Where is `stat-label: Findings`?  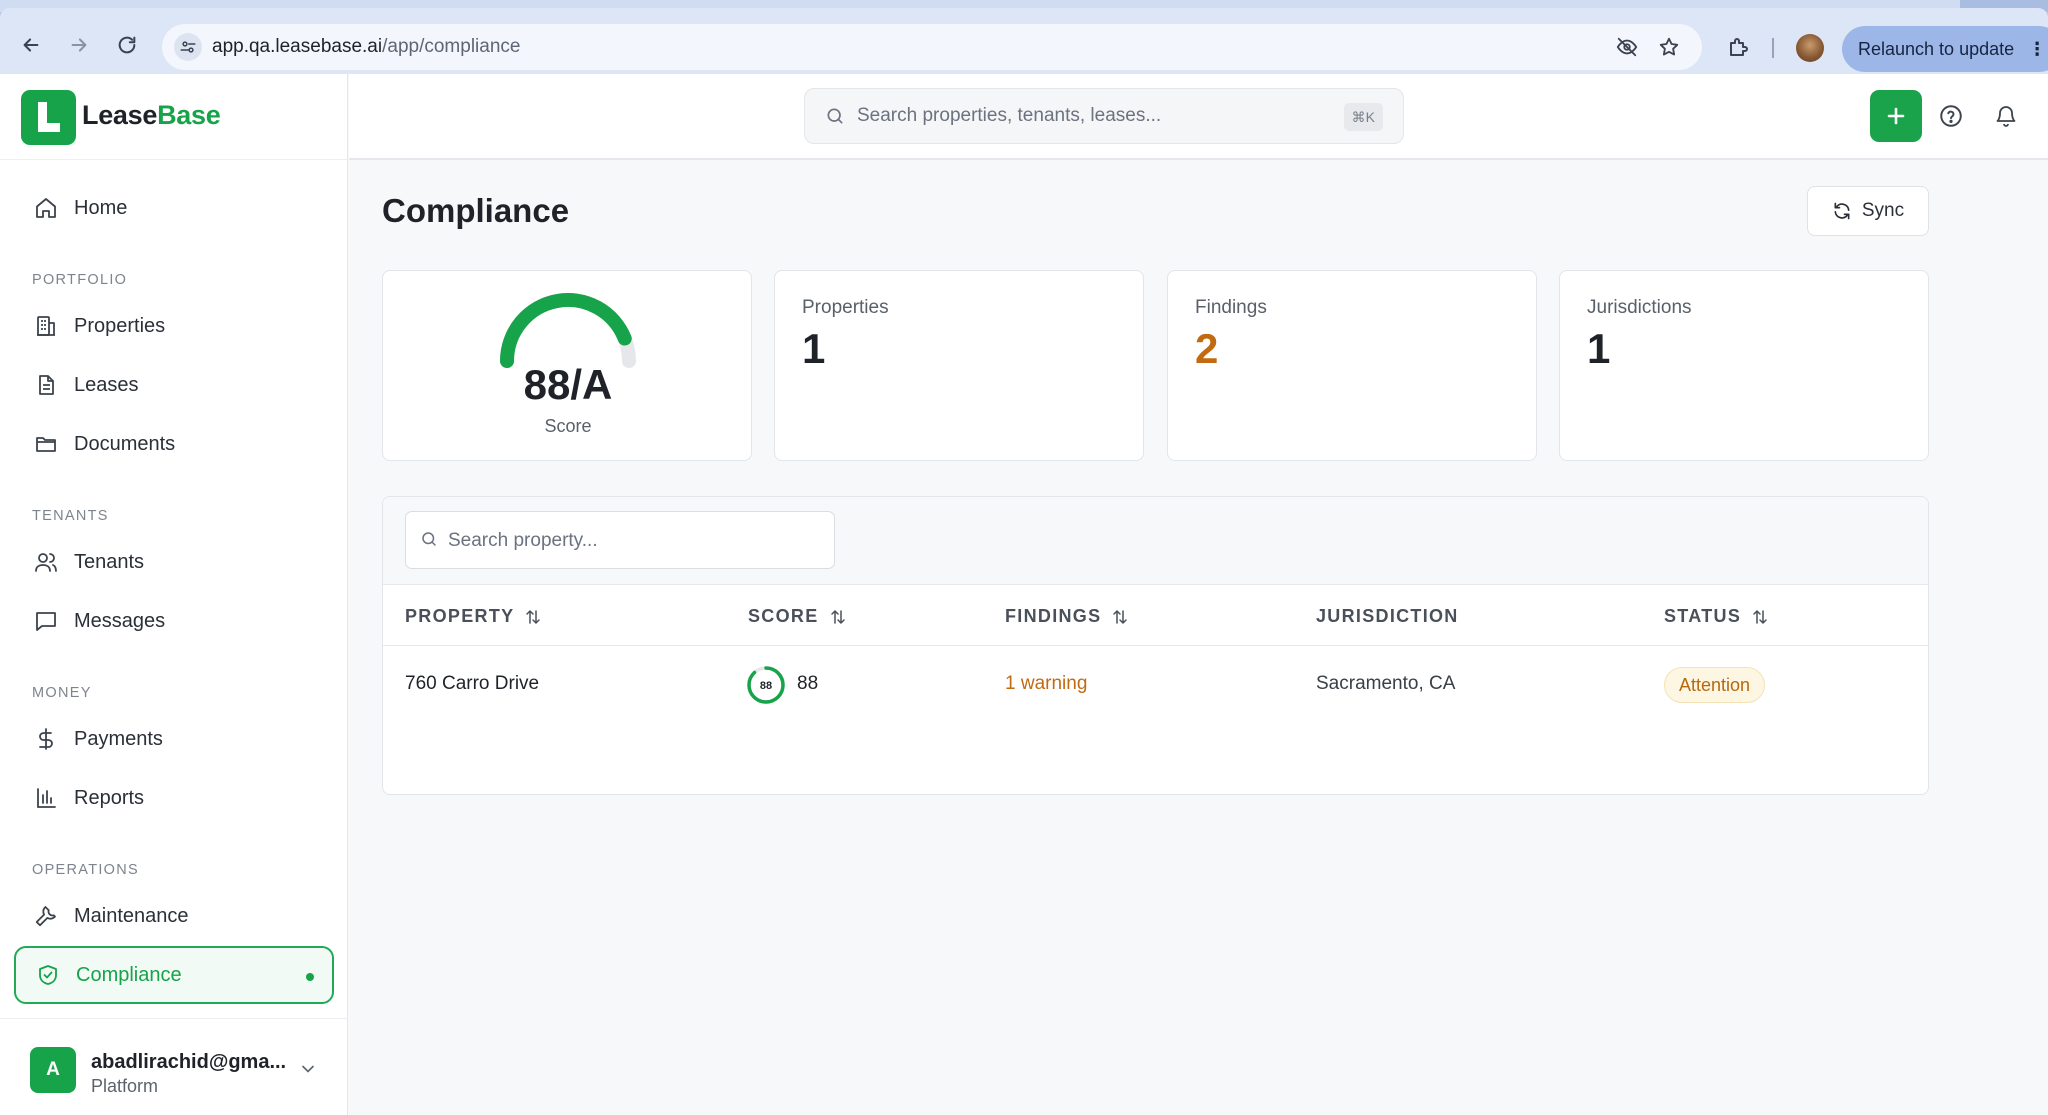 stat-label: Findings is located at coordinates (1231, 307).